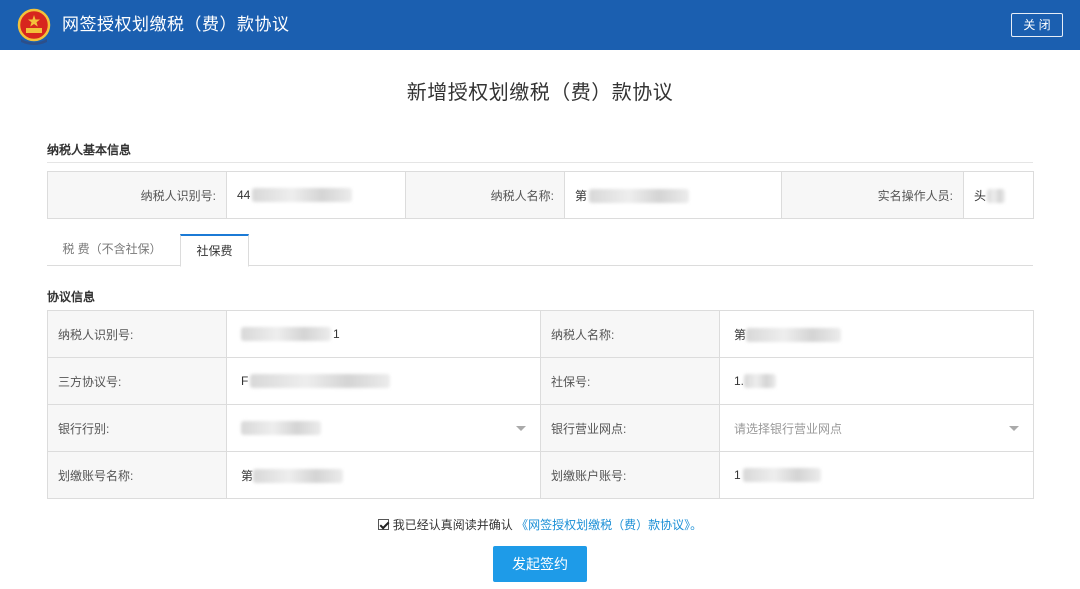 This screenshot has height=589, width=1080. Describe the element at coordinates (383, 428) in the screenshot. I see `bank-type-select` at that location.